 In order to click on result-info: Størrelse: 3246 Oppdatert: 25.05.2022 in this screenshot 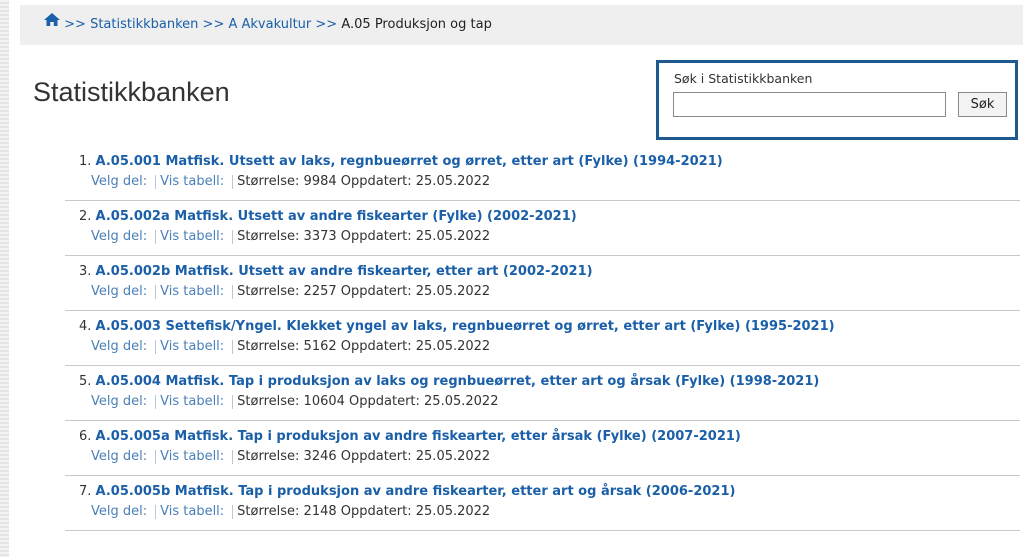, I will do `click(364, 456)`.